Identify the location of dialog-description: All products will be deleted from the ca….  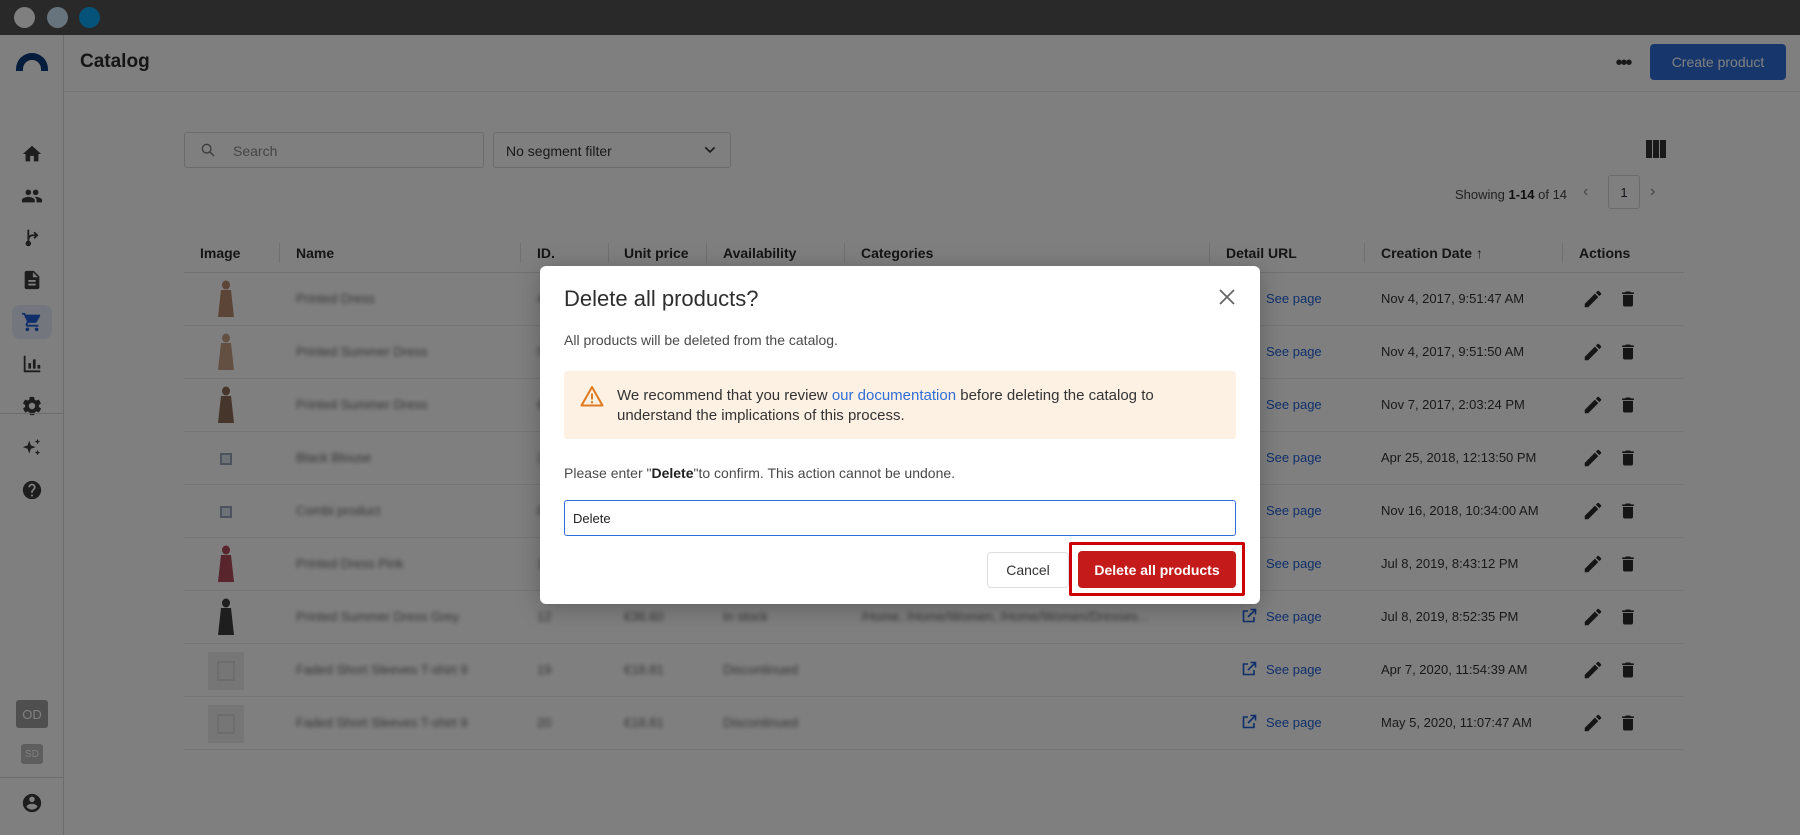
(701, 340).